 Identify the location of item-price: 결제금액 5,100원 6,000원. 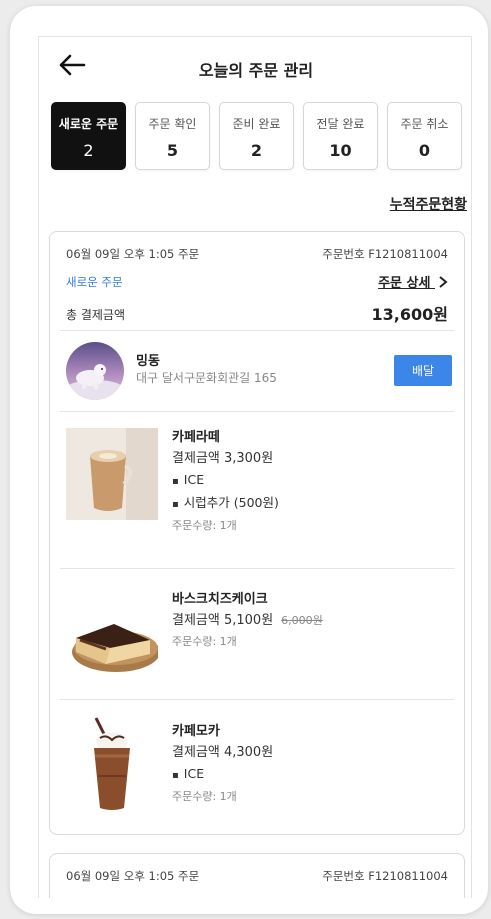
(247, 620).